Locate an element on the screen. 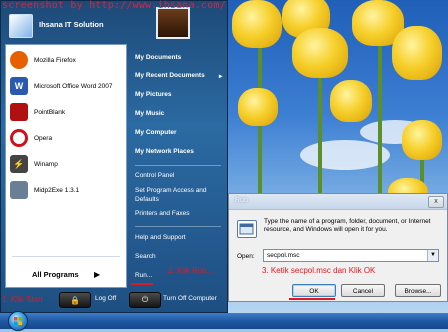 The height and width of the screenshot is (332, 448). run-icon is located at coordinates (247, 229).